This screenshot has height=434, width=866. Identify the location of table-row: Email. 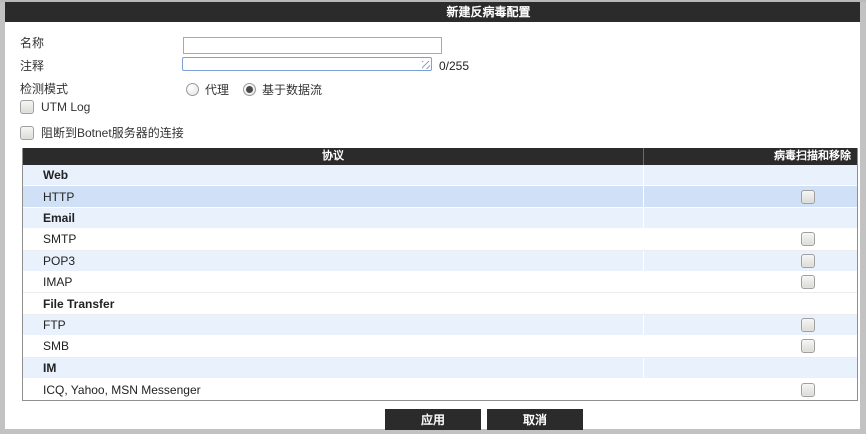
(440, 218).